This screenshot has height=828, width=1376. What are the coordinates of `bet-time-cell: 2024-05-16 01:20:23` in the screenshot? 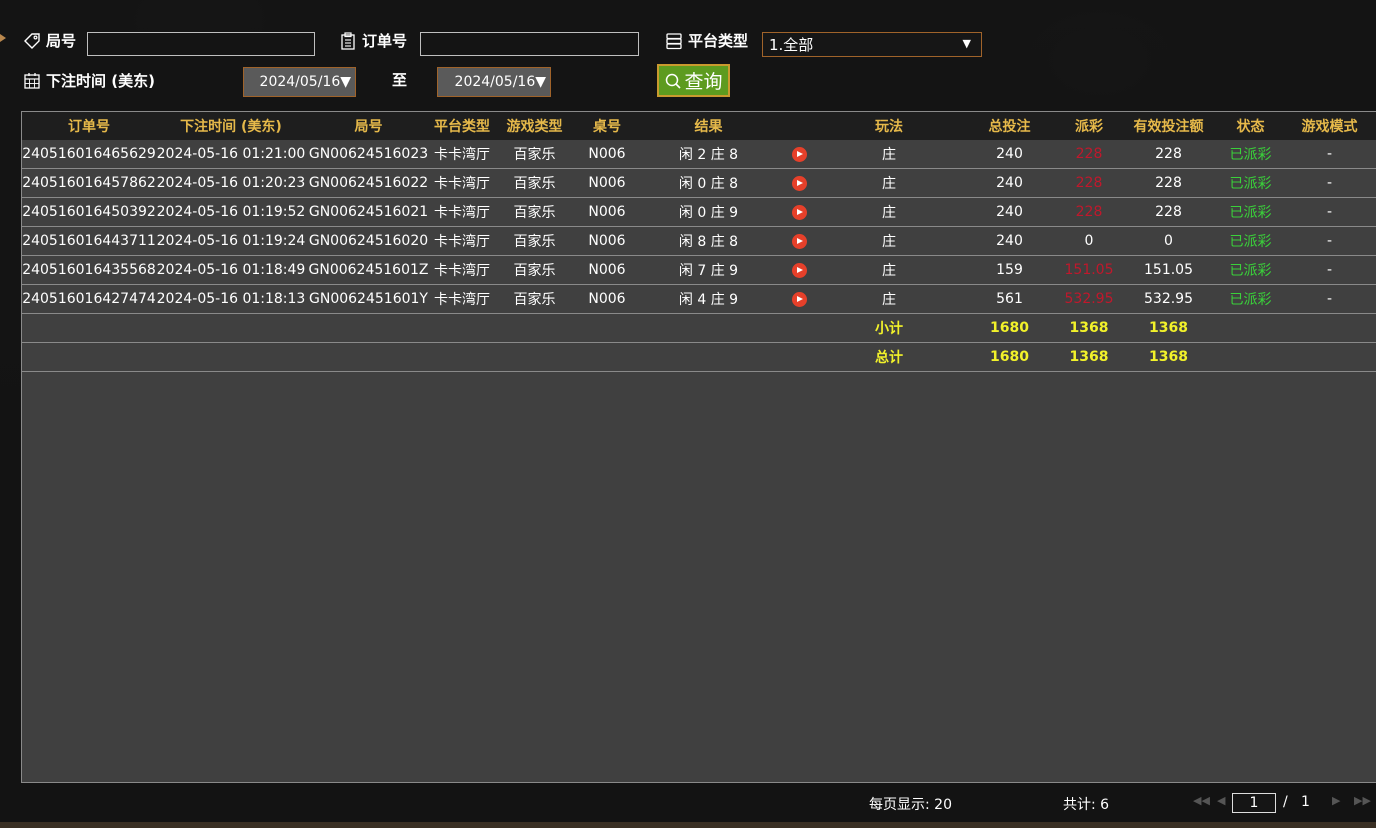 It's located at (231, 183).